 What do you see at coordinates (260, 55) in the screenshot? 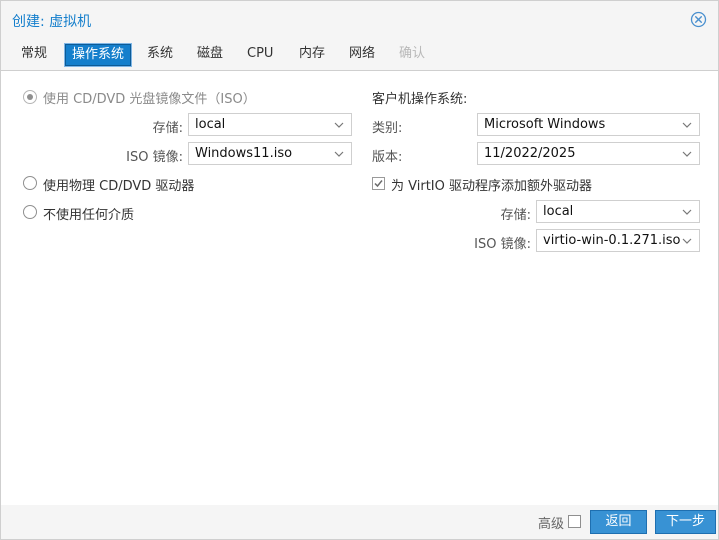
I see `tab-cpu: CPU` at bounding box center [260, 55].